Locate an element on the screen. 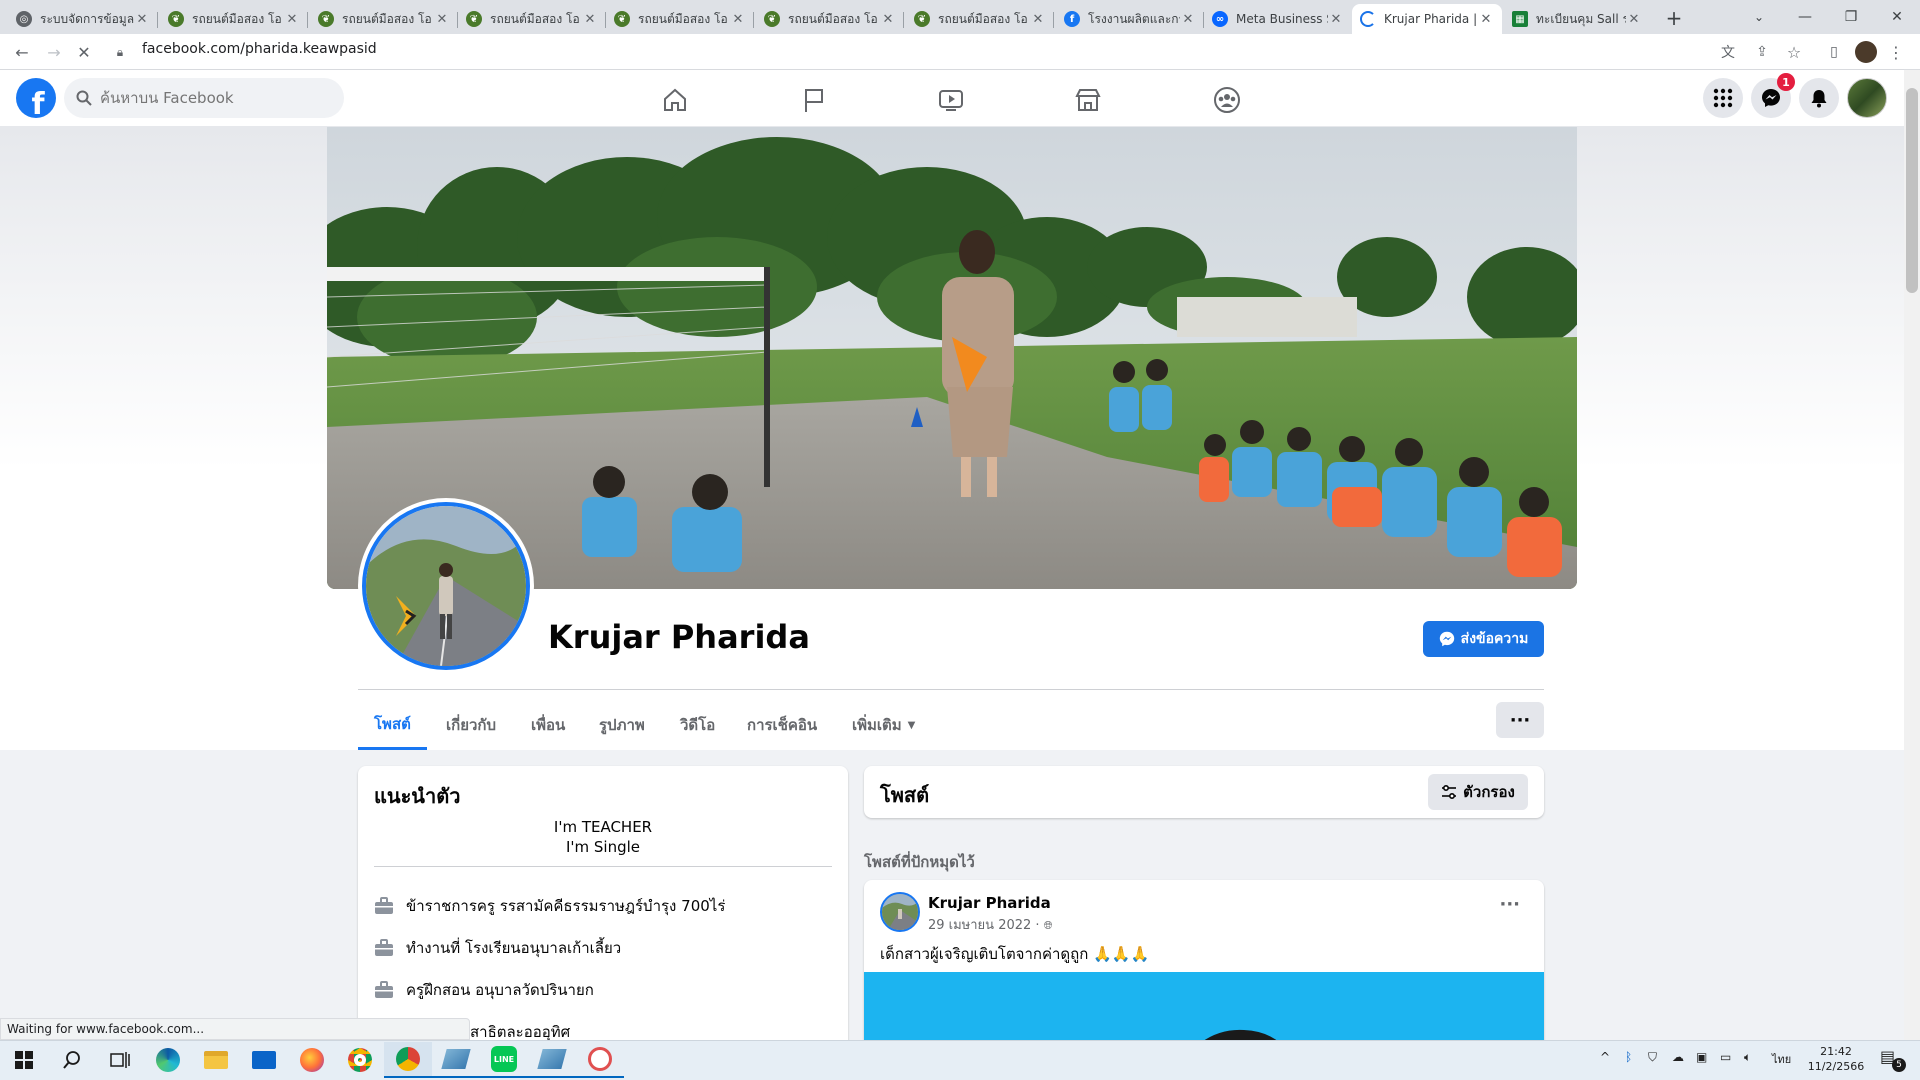 The image size is (1920, 1080). post-author-avatar is located at coordinates (900, 912).